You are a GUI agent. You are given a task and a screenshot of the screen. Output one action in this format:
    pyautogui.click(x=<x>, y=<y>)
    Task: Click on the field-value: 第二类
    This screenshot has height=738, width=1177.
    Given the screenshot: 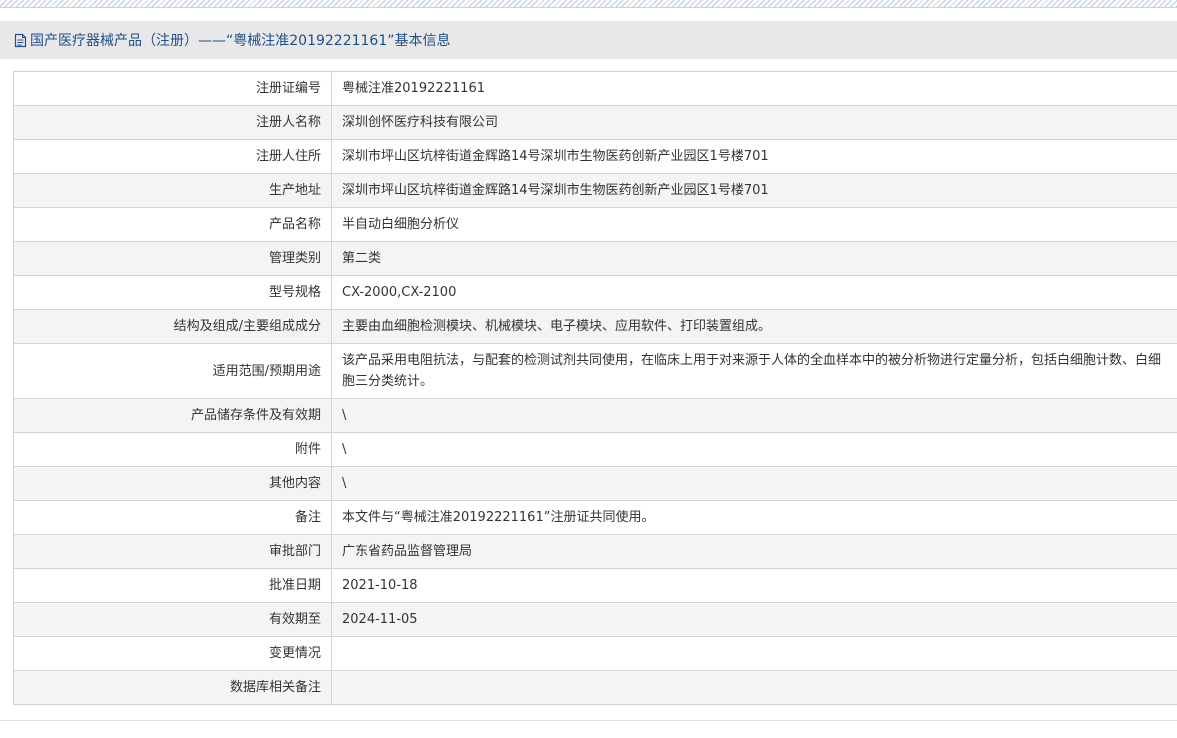 What is the action you would take?
    pyautogui.click(x=754, y=258)
    